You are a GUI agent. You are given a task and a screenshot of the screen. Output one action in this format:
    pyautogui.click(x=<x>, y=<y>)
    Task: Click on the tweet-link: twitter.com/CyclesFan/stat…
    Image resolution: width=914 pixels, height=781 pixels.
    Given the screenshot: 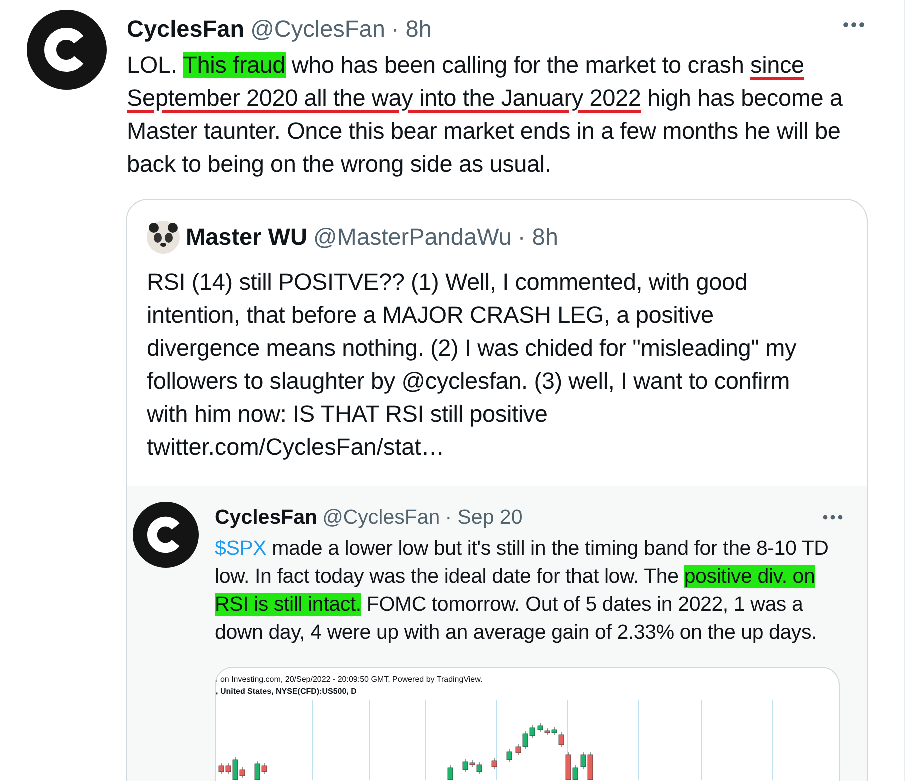 What is the action you would take?
    pyautogui.click(x=296, y=447)
    